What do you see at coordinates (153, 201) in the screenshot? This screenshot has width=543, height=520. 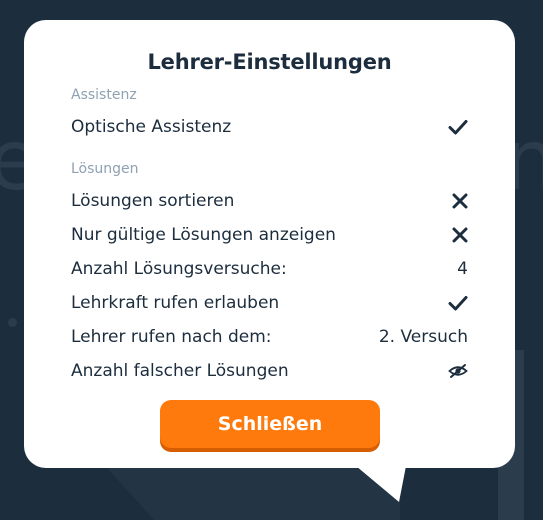 I see `setting-label: Lösungen sortieren` at bounding box center [153, 201].